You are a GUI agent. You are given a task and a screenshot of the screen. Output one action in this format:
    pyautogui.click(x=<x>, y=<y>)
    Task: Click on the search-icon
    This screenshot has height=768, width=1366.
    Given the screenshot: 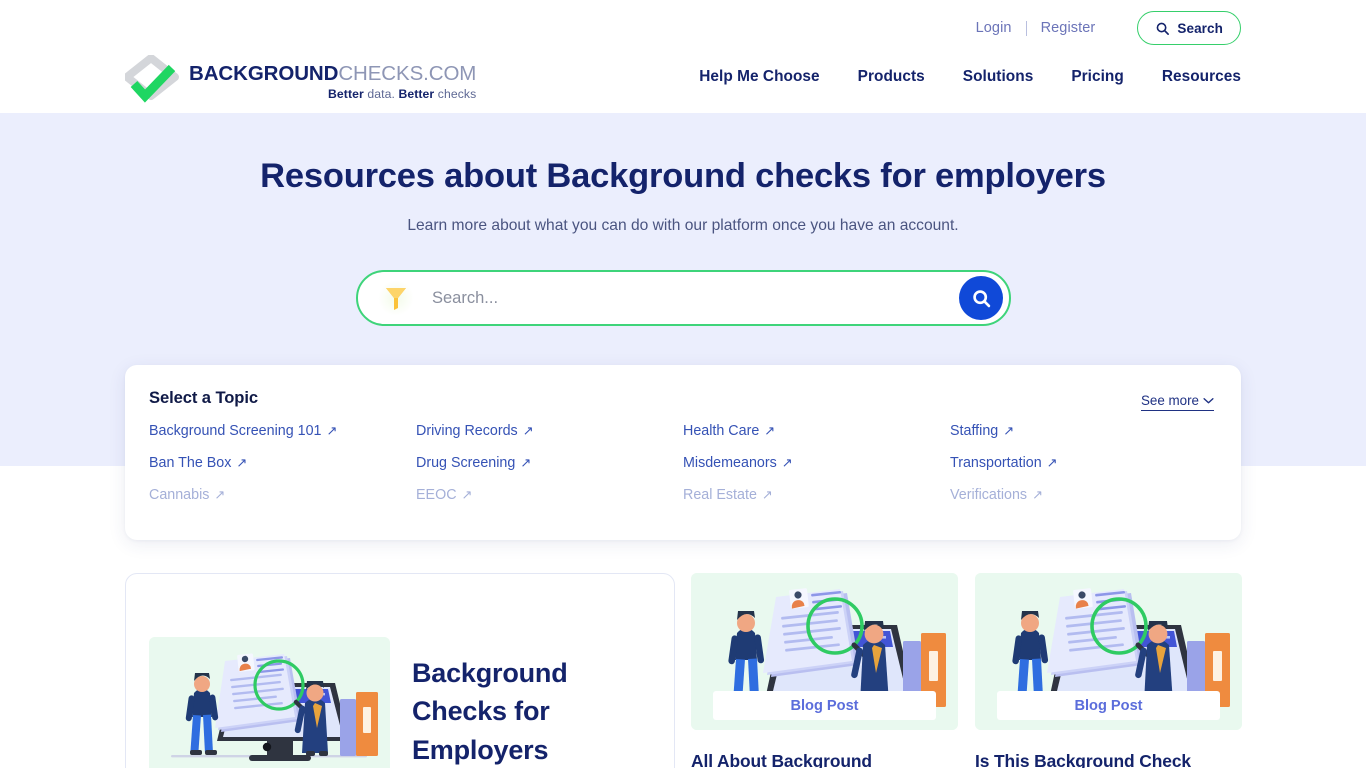 What is the action you would take?
    pyautogui.click(x=1162, y=28)
    